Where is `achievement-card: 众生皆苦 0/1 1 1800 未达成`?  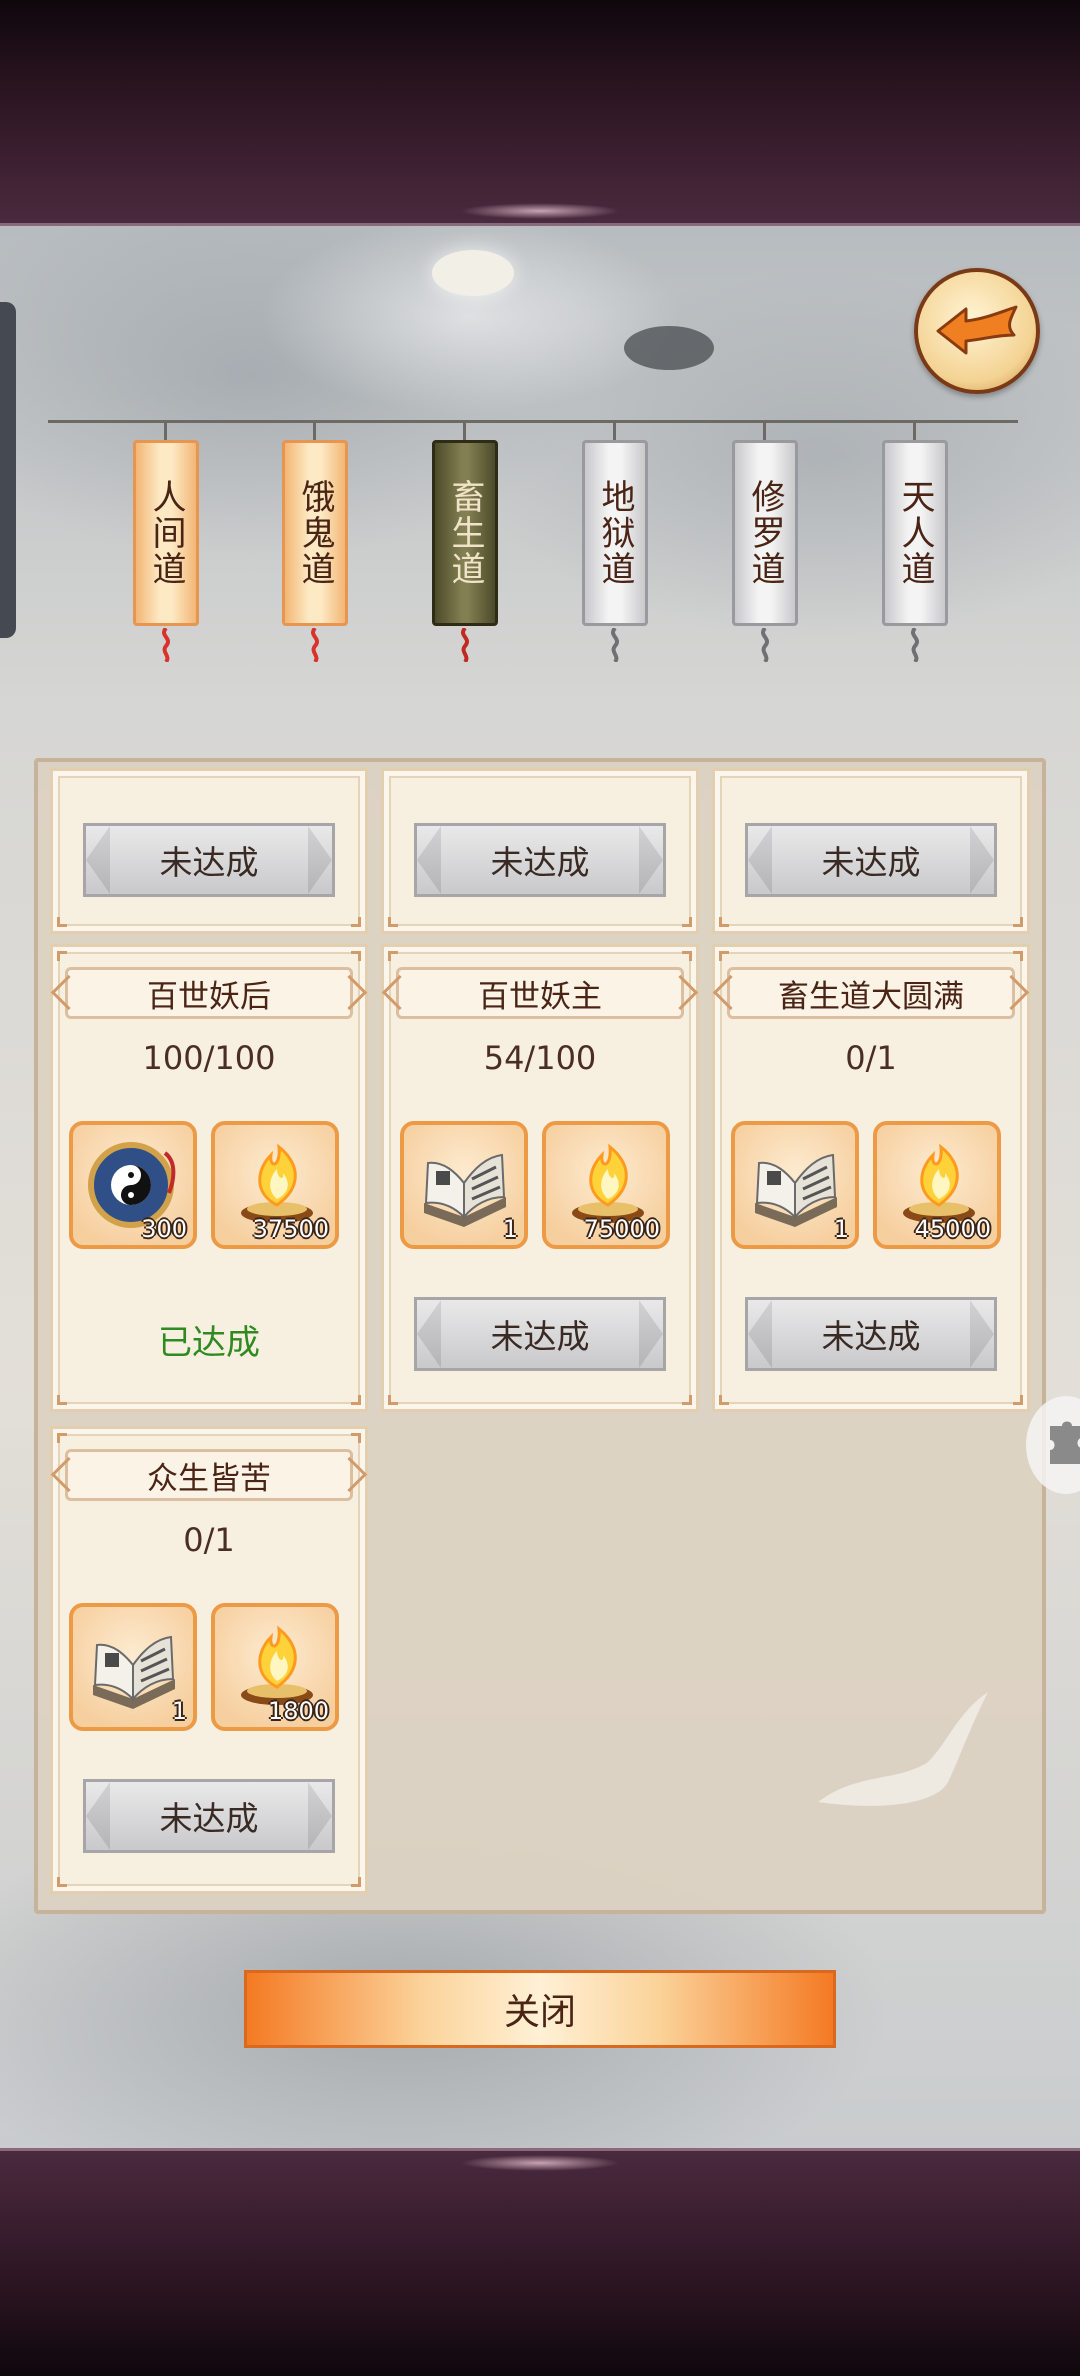
achievement-card: 众生皆苦 0/1 1 1800 未达成 is located at coordinates (209, 1660).